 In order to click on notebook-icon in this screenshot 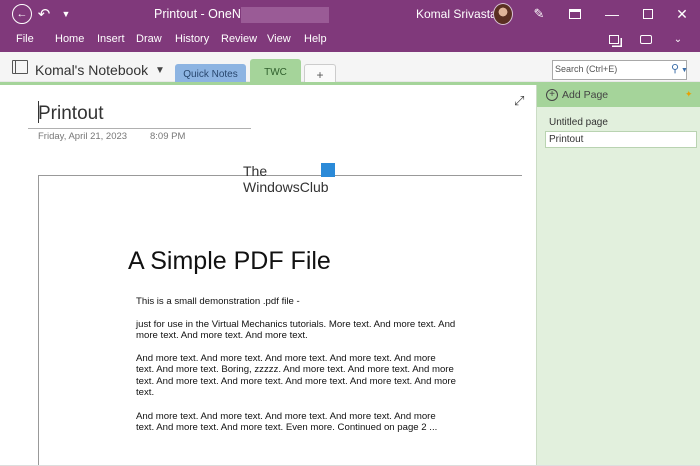, I will do `click(20, 67)`.